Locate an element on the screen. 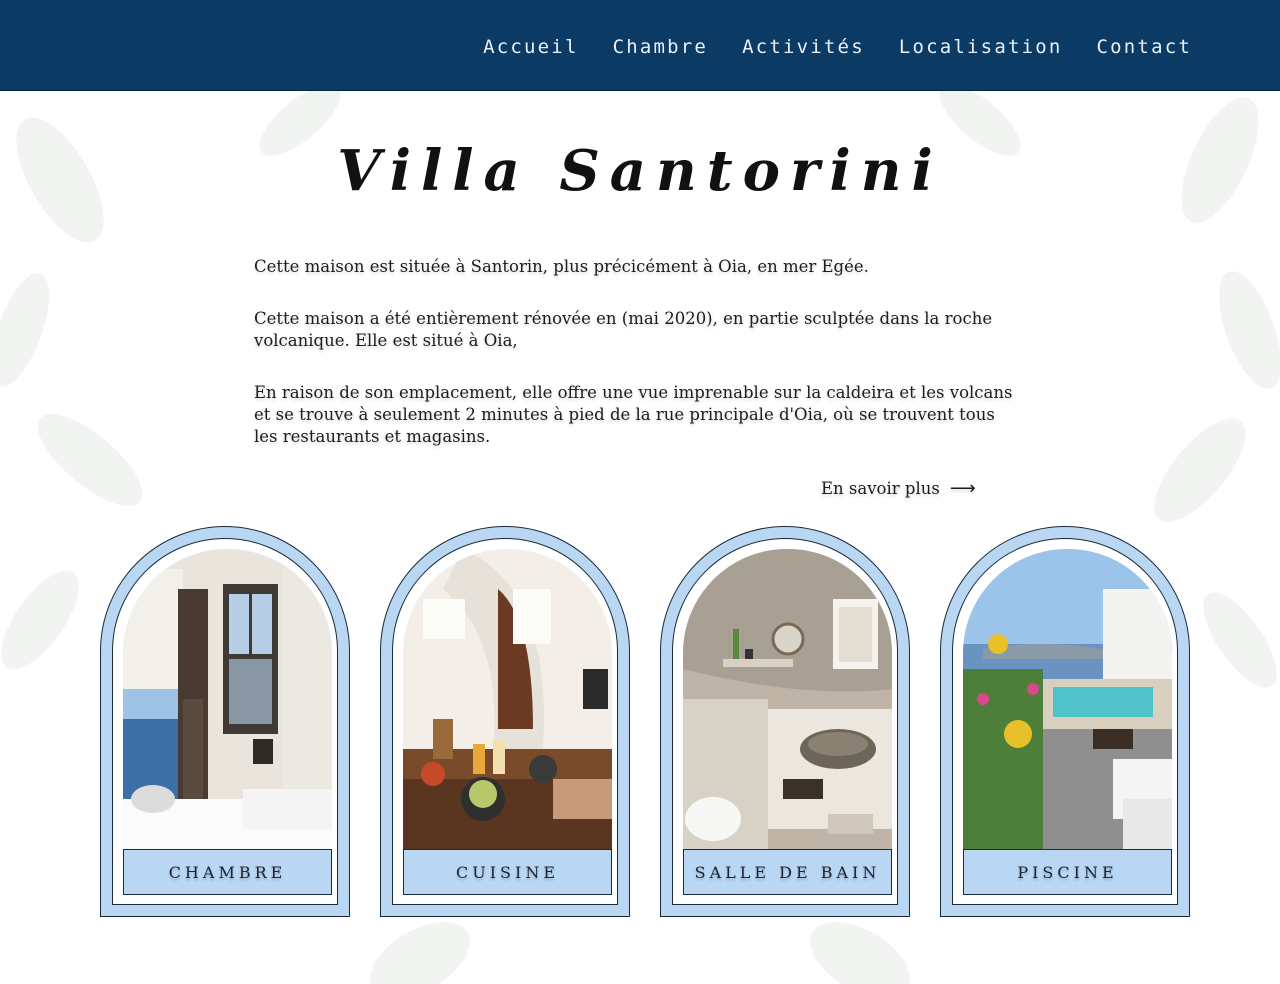 This screenshot has height=984, width=1280. card-frame: CUISINE is located at coordinates (505, 721).